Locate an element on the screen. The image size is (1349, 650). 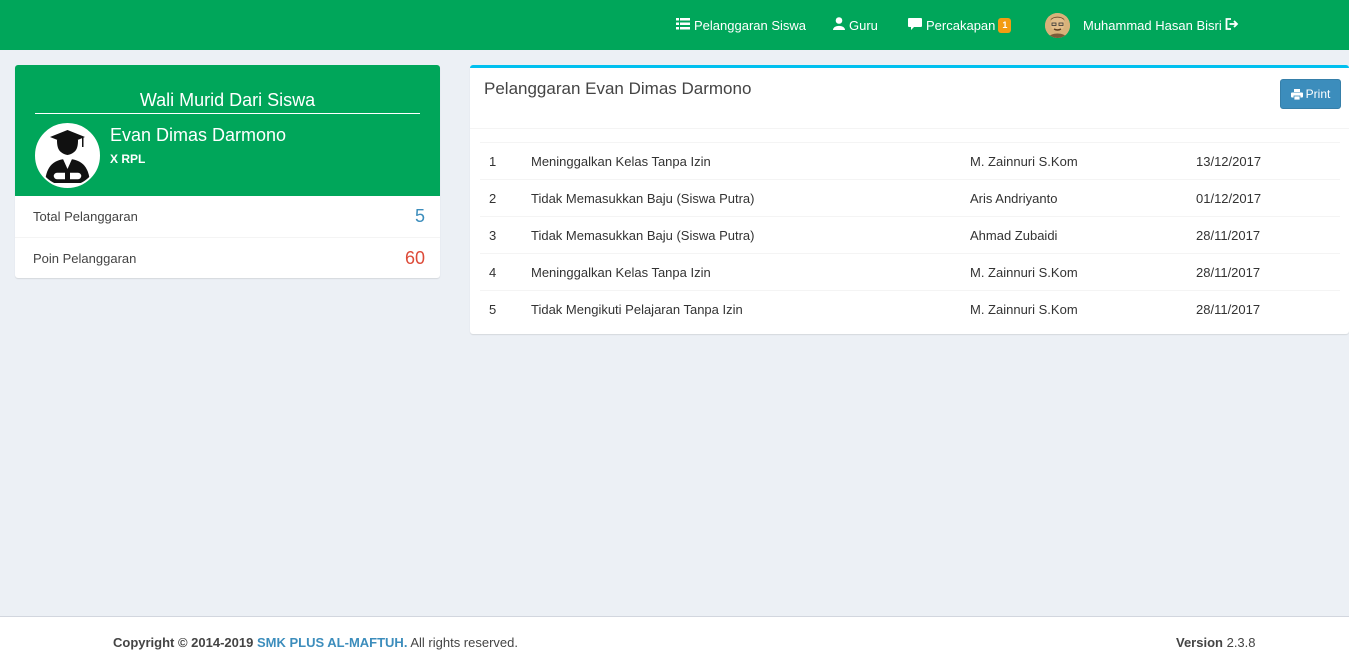
violation-name: Tidak Mengikuti Pelajaran Tanpa Izin is located at coordinates (637, 309).